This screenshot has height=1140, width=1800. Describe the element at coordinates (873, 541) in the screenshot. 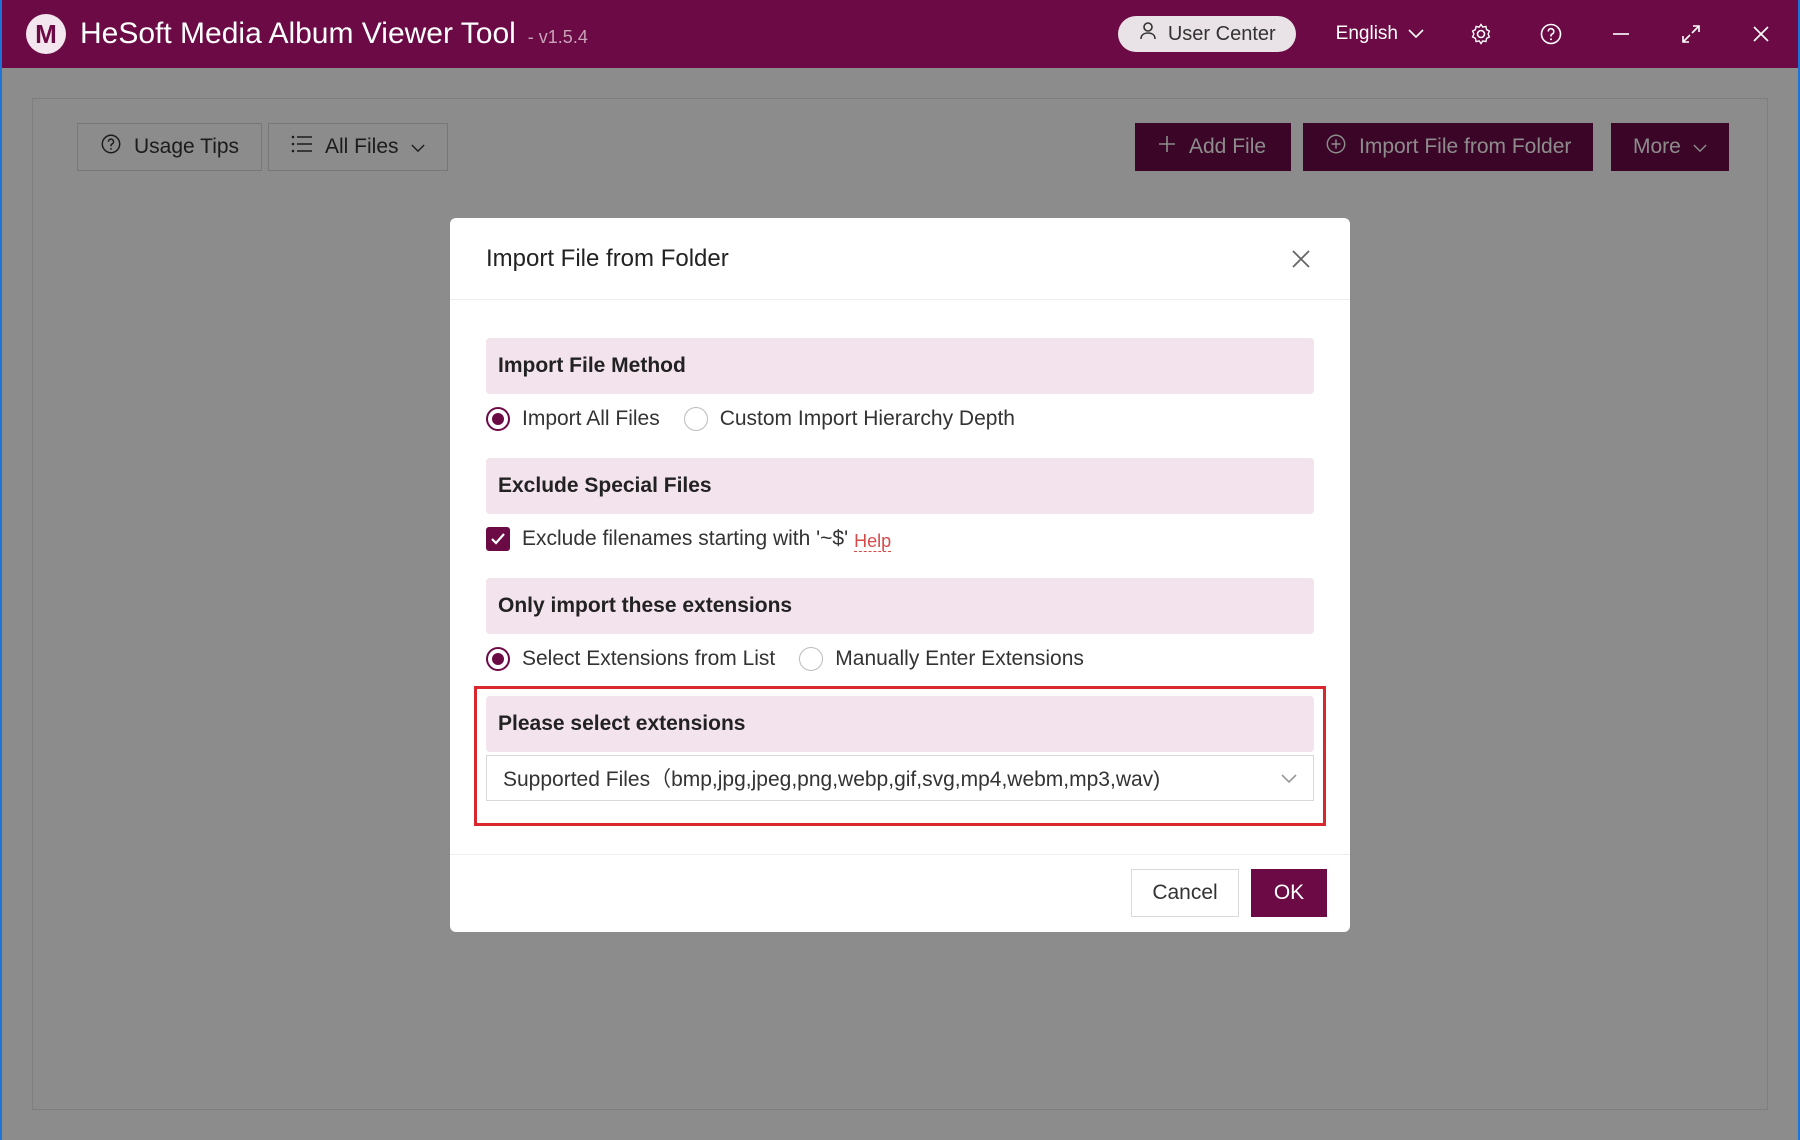

I see `help-link: Help` at that location.